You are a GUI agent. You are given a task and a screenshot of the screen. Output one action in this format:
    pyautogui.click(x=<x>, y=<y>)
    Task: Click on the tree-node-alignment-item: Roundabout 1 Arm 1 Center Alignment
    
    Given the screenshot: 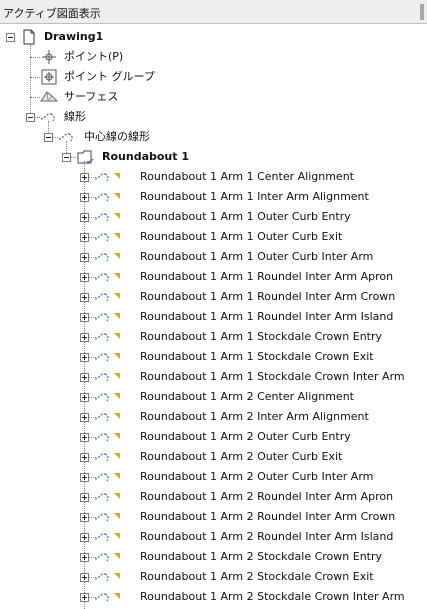 What is the action you would take?
    pyautogui.click(x=247, y=176)
    